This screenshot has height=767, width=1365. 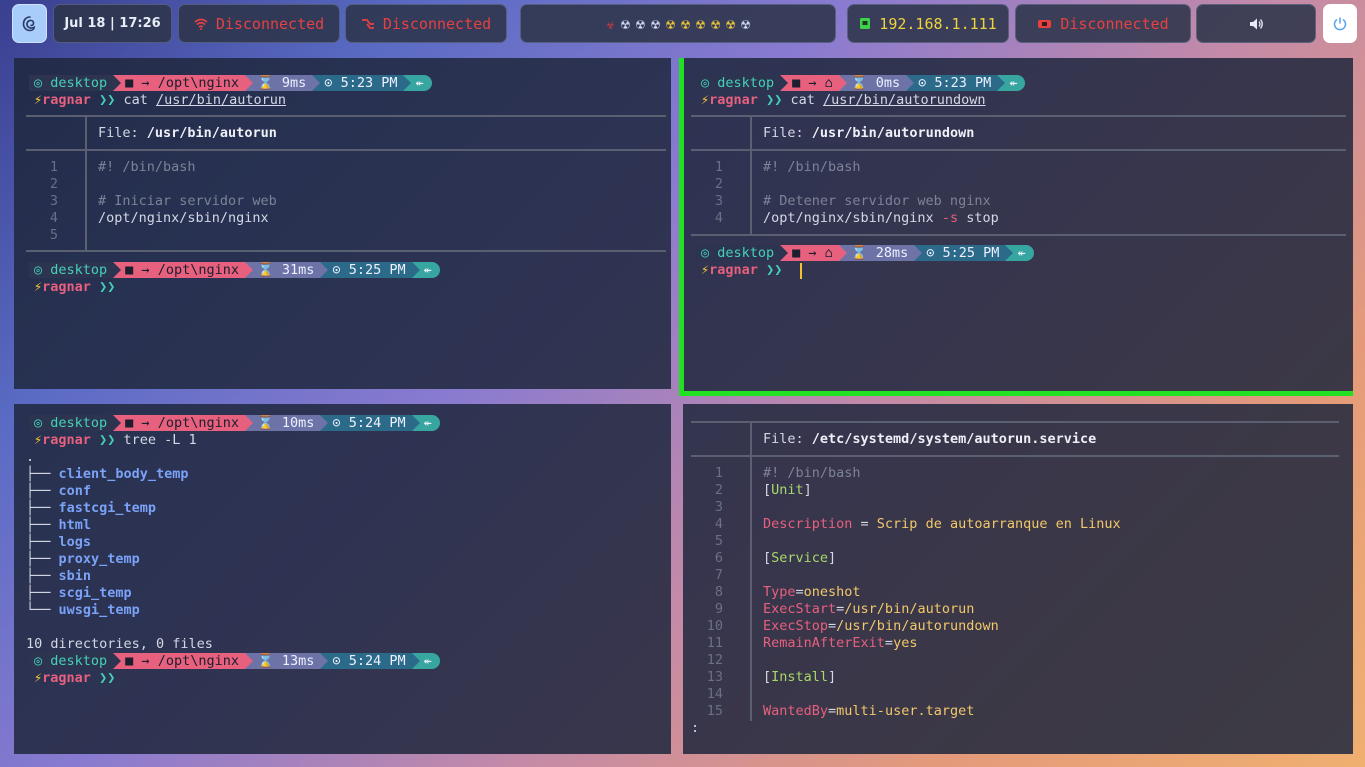 I want to click on code-line: [Unit], so click(x=787, y=490).